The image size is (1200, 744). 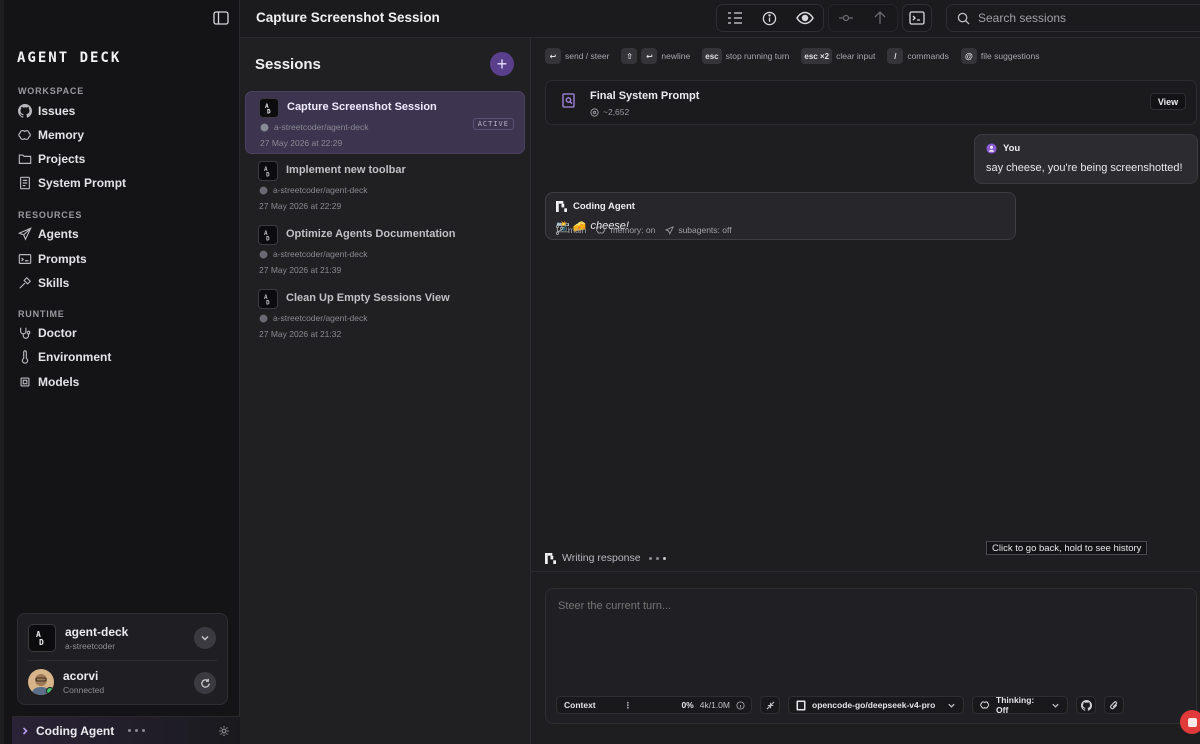 I want to click on section-runtime: RUNTIME, so click(x=41, y=314).